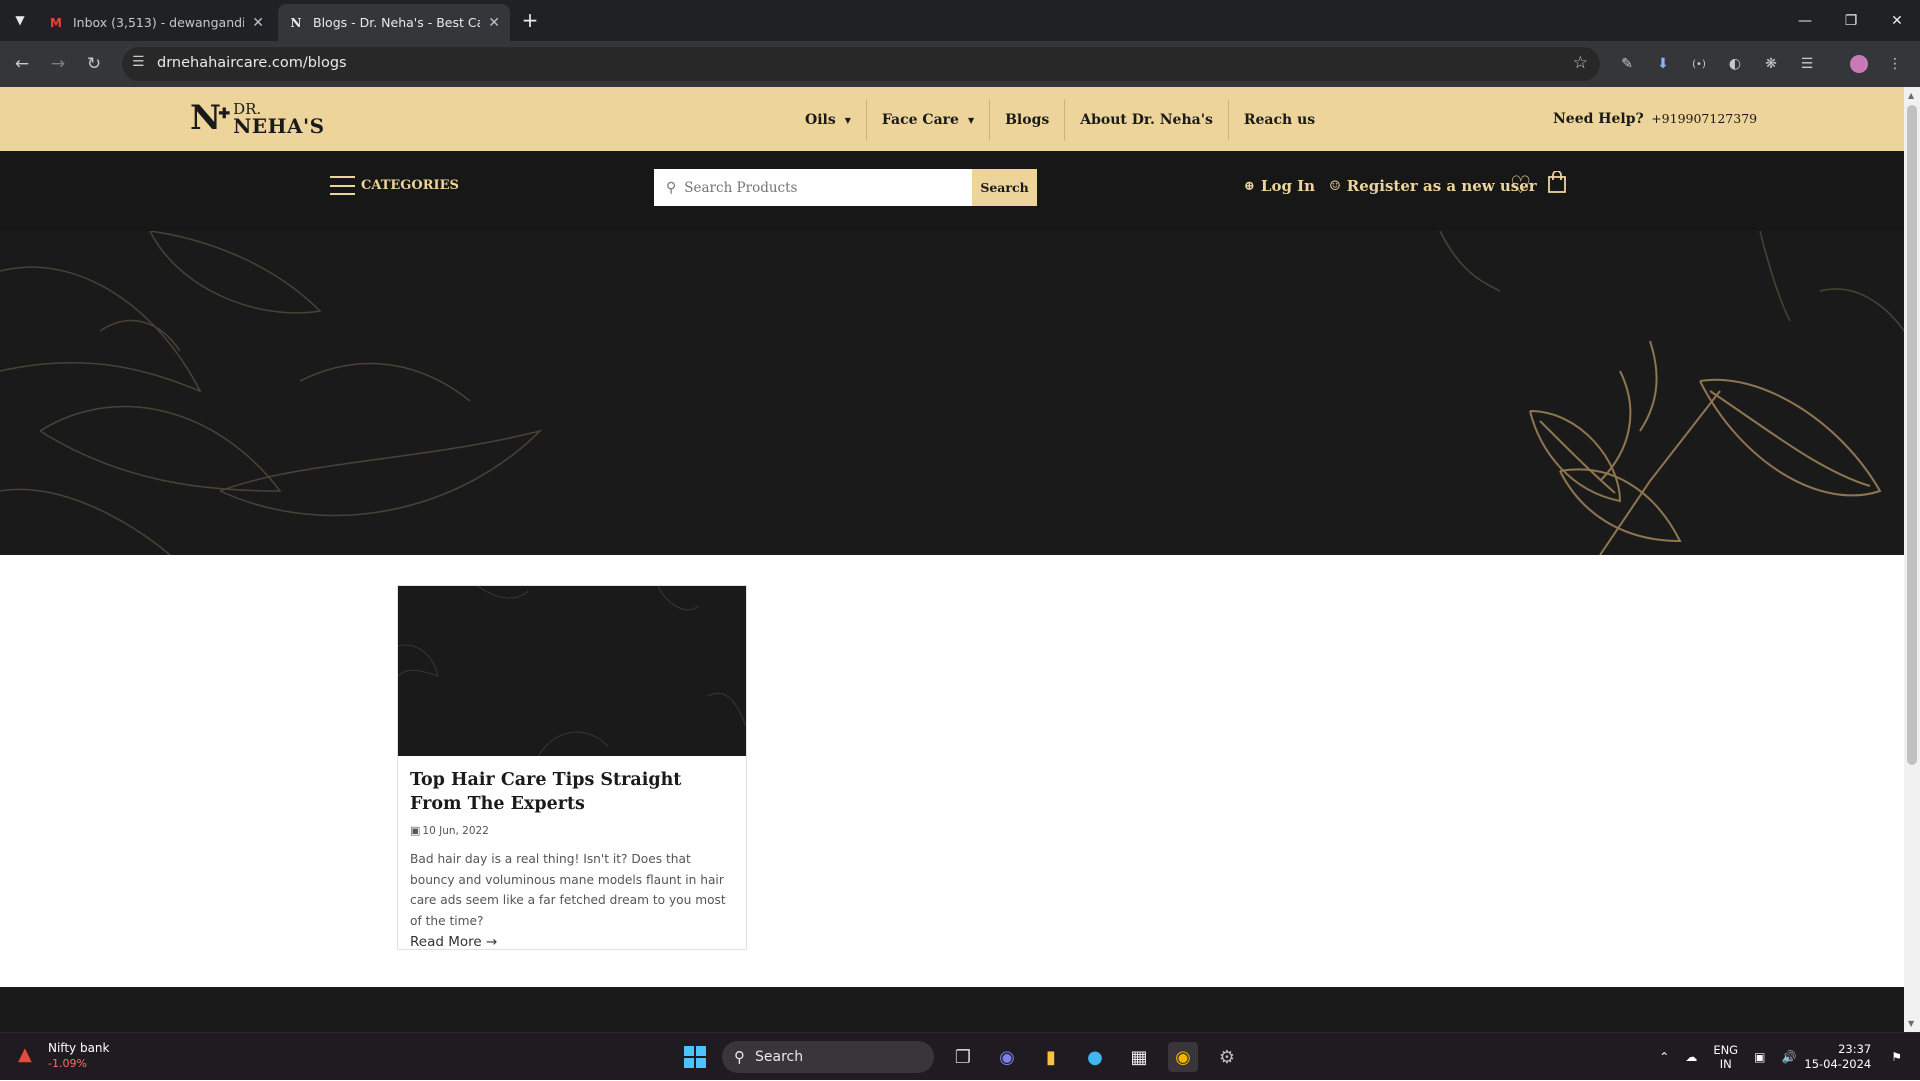 The width and height of the screenshot is (1920, 1081). What do you see at coordinates (210, 118) in the screenshot?
I see `logo-mark: N ✚` at bounding box center [210, 118].